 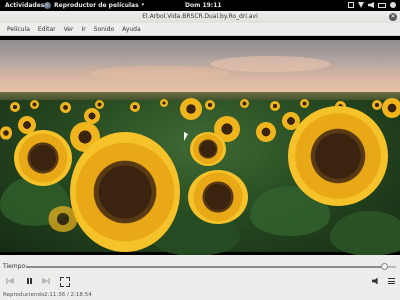 I want to click on playback-time: 2:11:36 / 2:18:54, so click(x=68, y=295).